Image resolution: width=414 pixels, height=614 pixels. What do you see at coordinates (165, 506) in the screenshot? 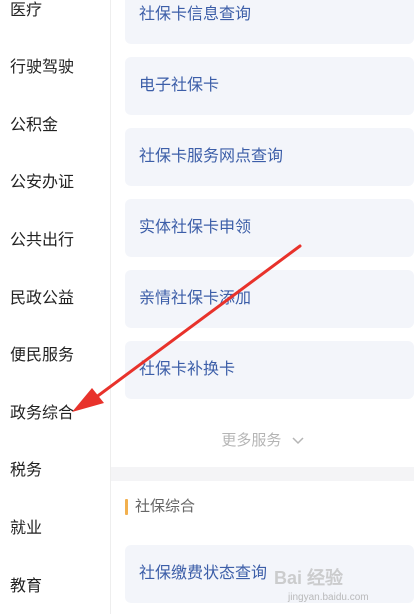
I see `section-title: 社保综合` at bounding box center [165, 506].